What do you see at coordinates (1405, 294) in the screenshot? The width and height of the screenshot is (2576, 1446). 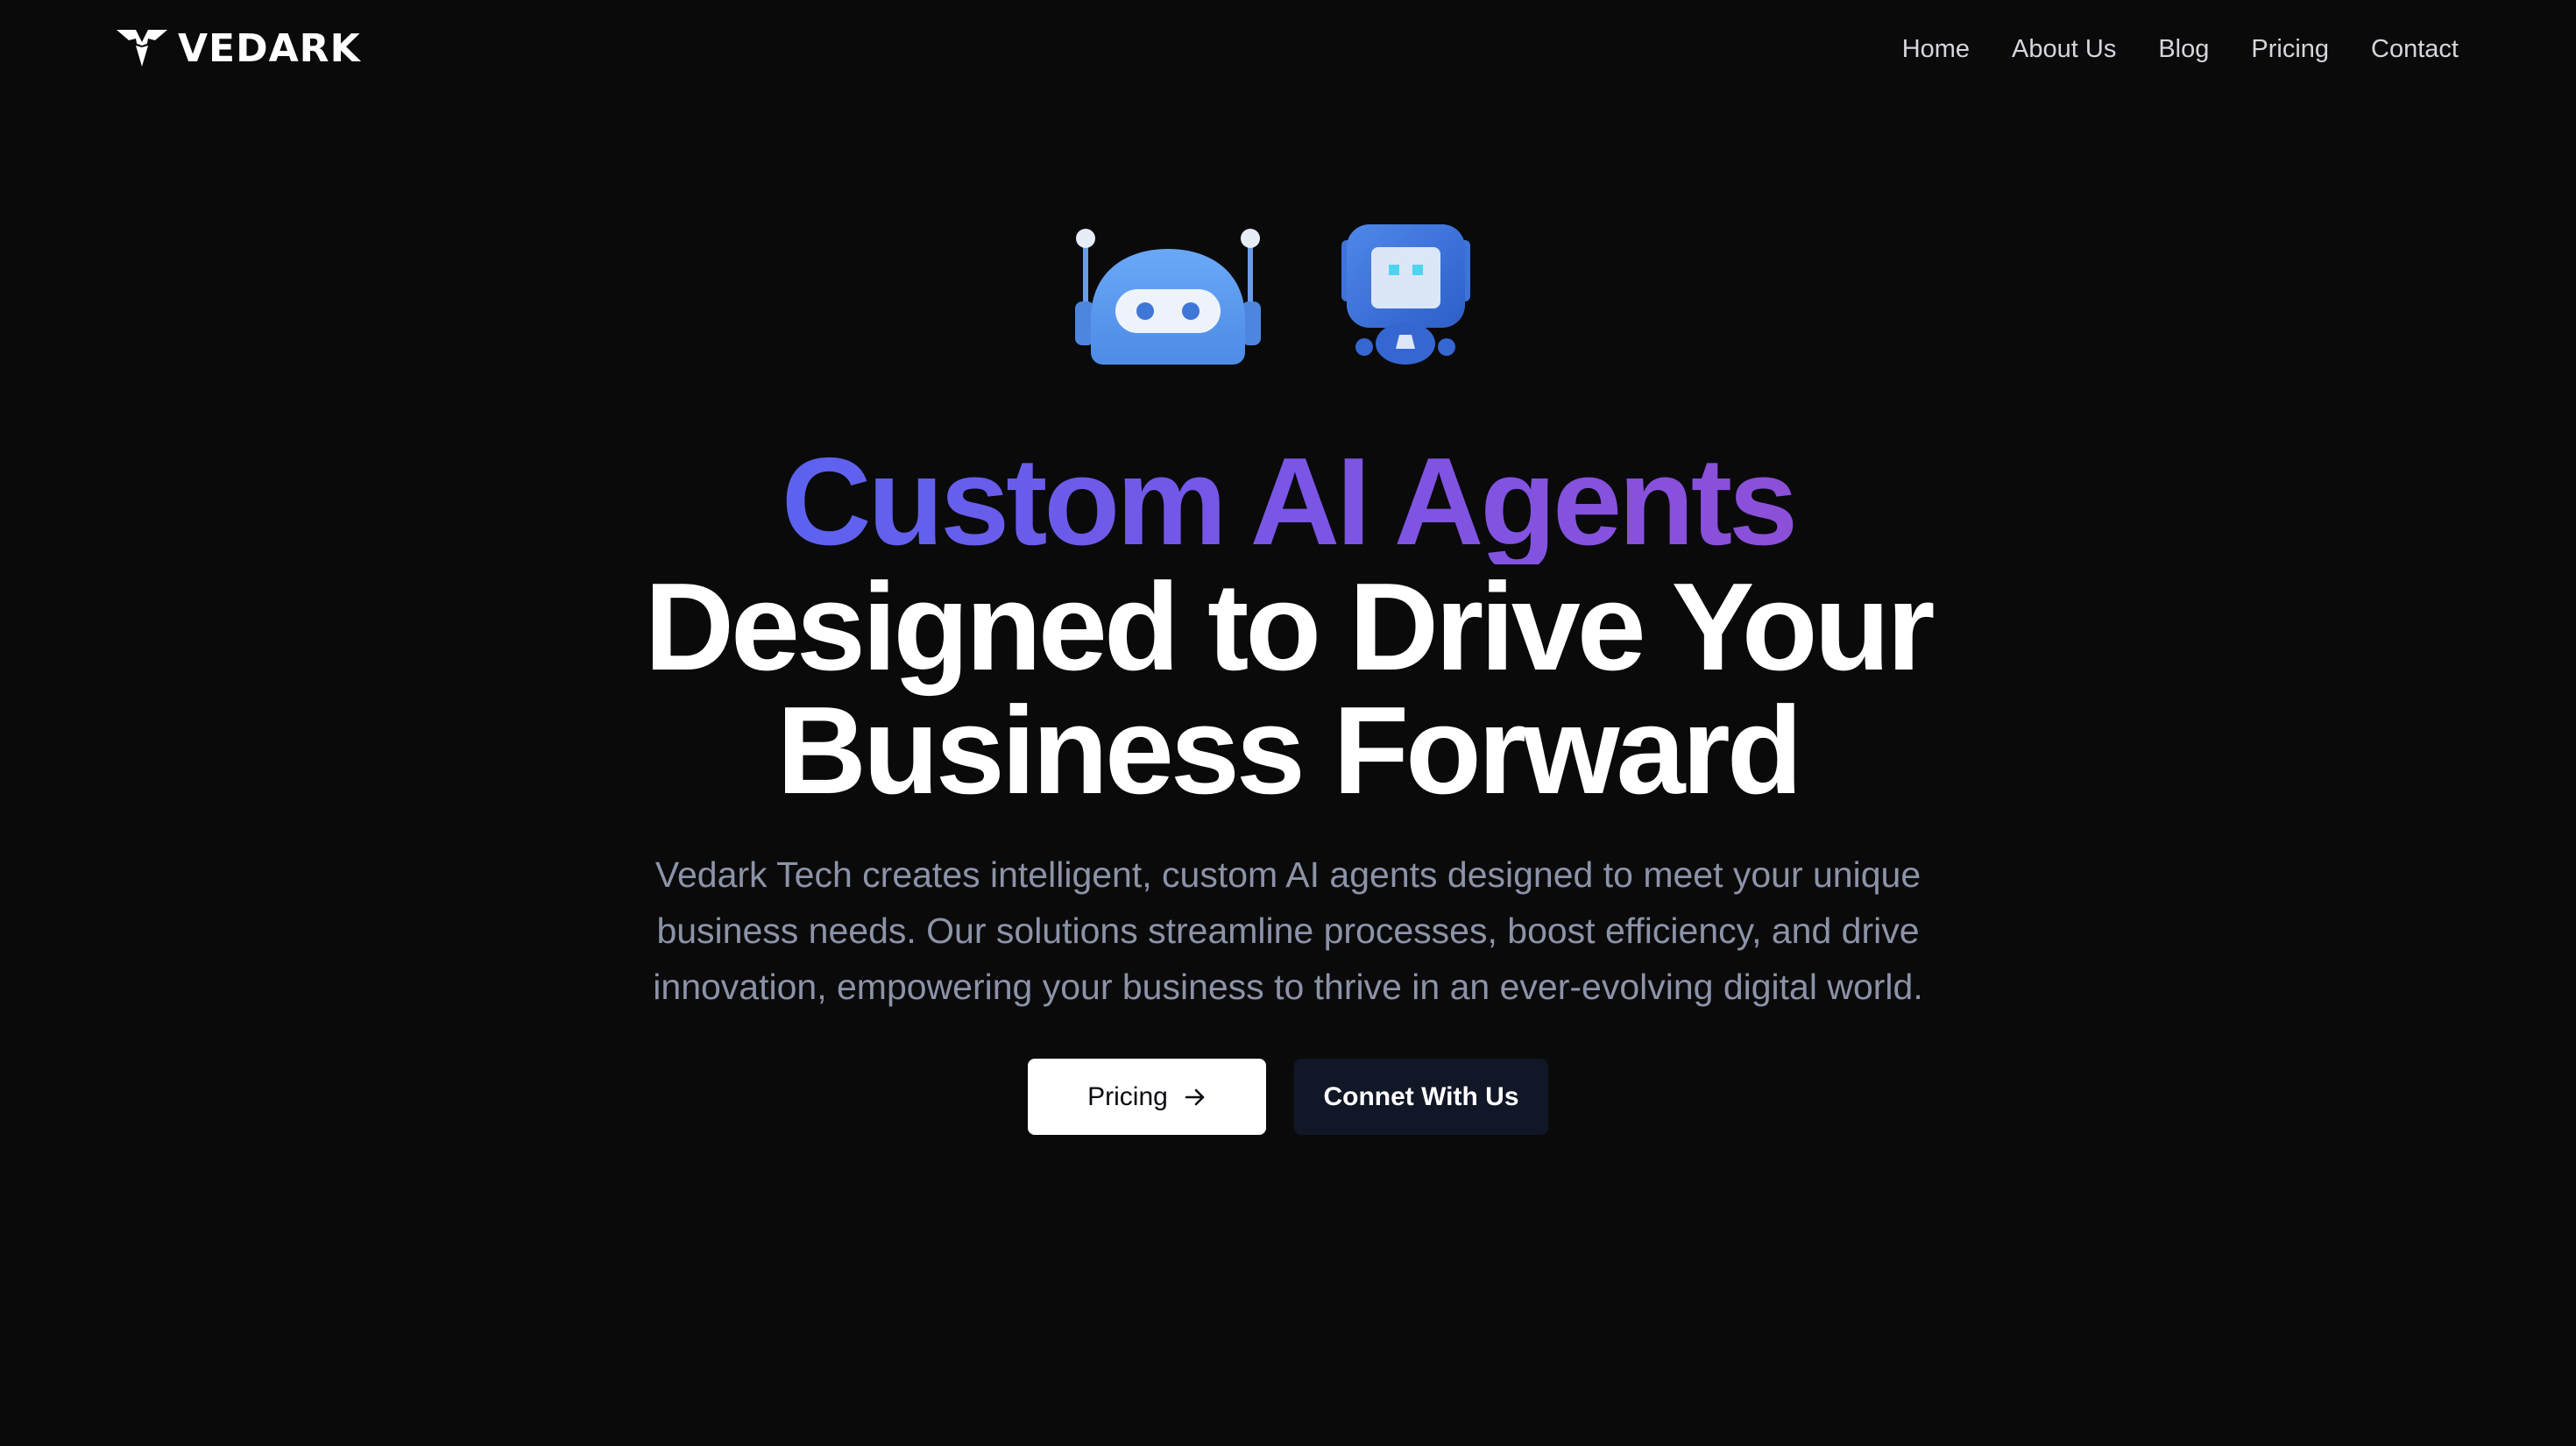 I see `screen-robot-icon` at bounding box center [1405, 294].